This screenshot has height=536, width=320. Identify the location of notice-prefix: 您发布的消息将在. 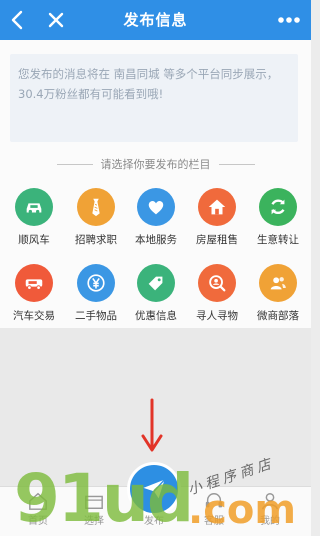
(64, 74).